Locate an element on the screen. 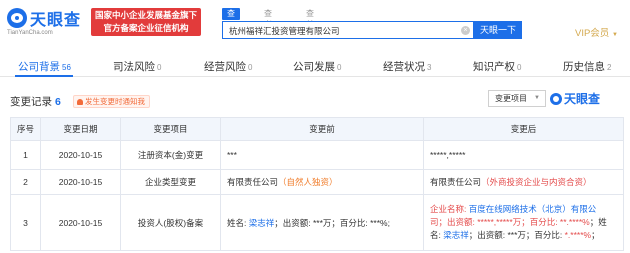 The image size is (630, 253). cell-item: 企业类型变更 is located at coordinates (170, 182).